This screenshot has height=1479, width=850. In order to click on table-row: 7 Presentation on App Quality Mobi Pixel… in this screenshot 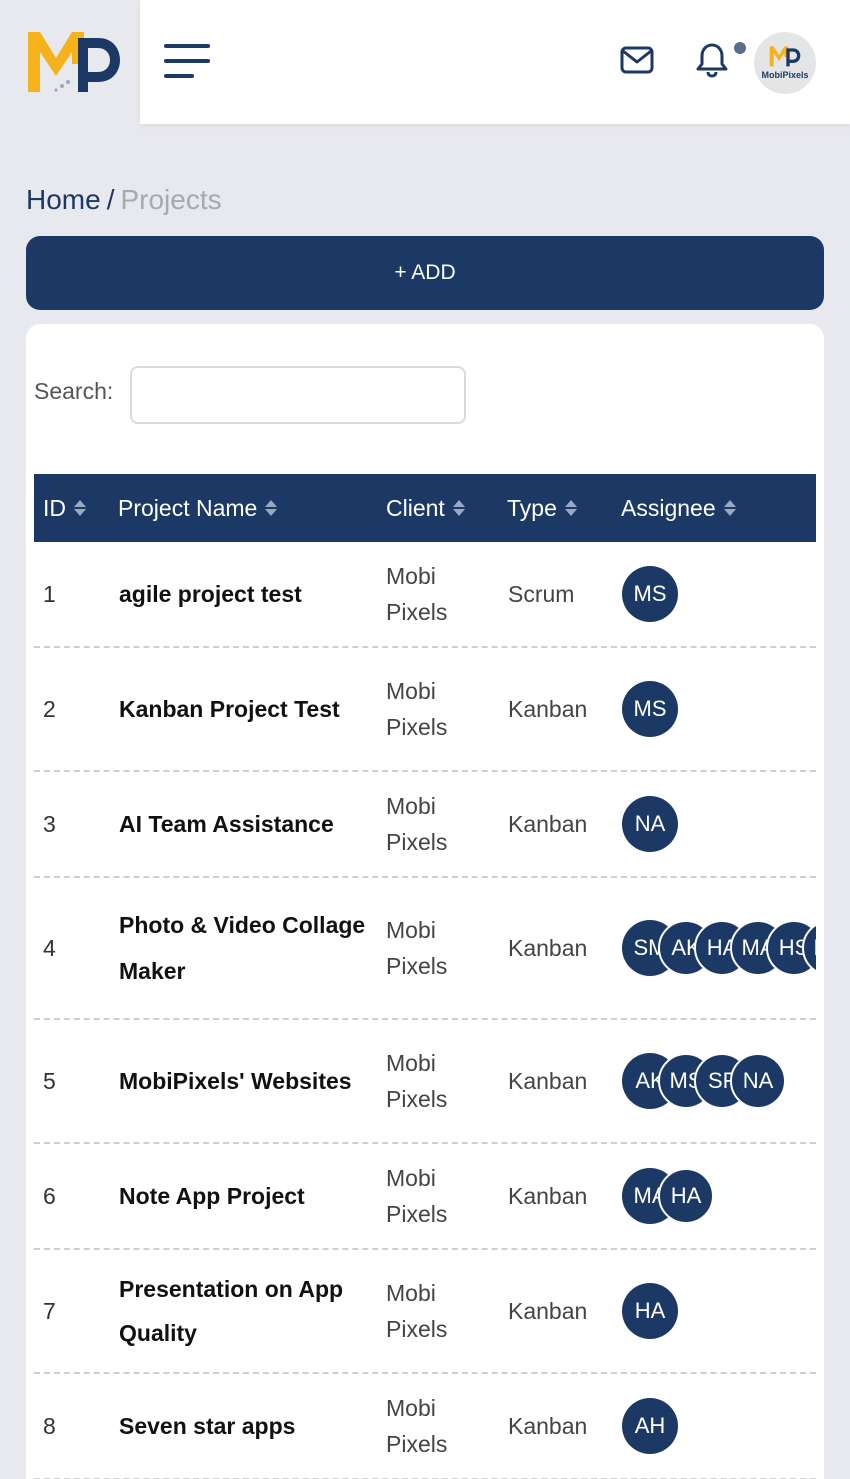, I will do `click(425, 1312)`.